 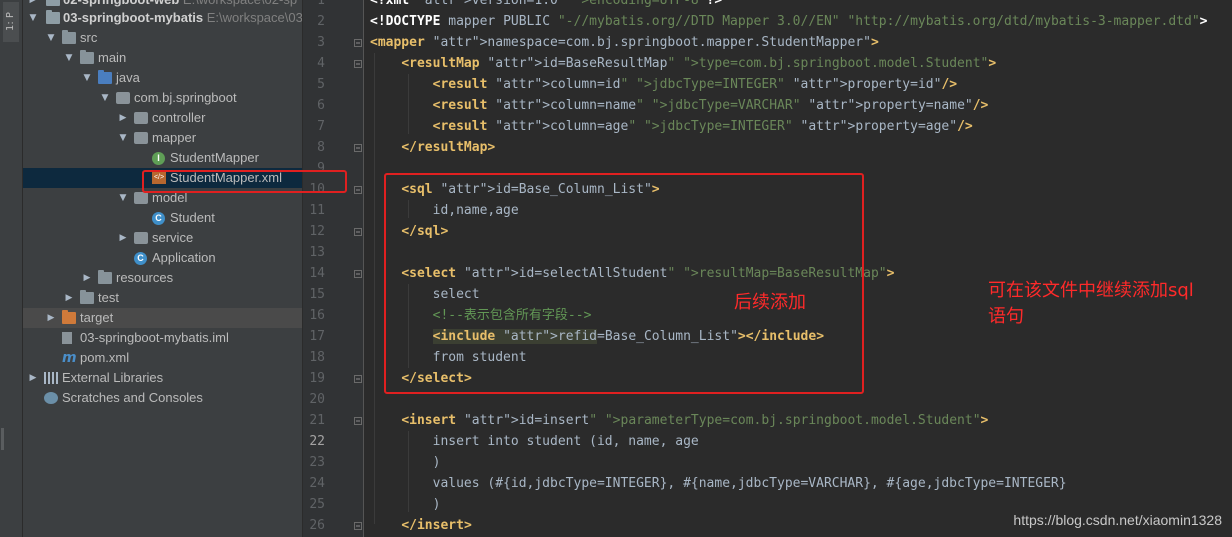 What do you see at coordinates (67, 338) in the screenshot?
I see `module-file-icon` at bounding box center [67, 338].